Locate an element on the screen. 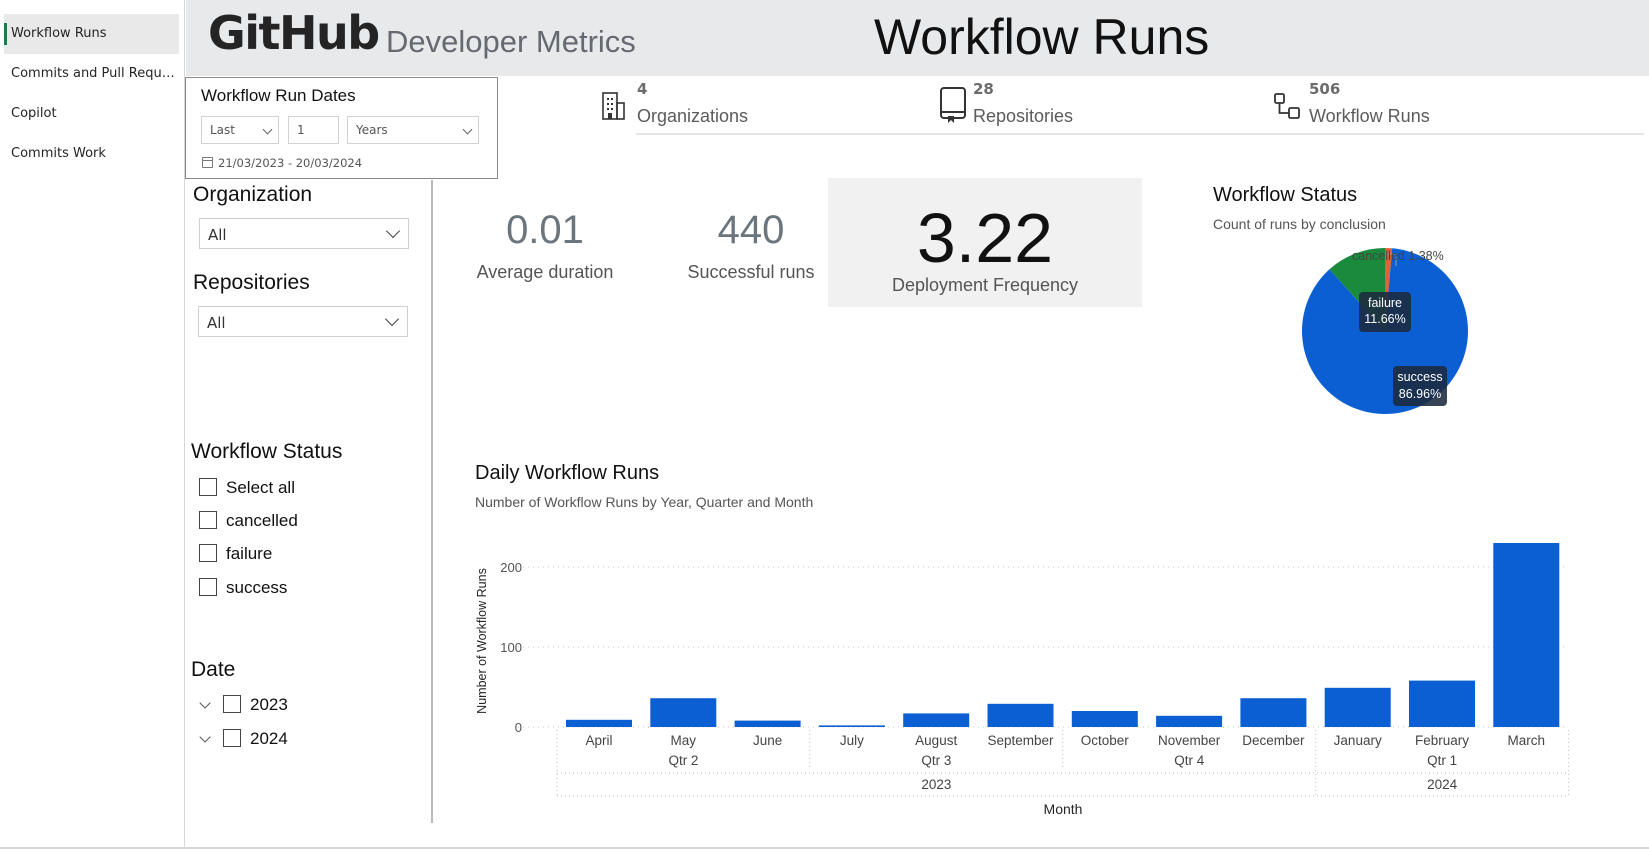  successful-runs-value: 440 is located at coordinates (751, 230).